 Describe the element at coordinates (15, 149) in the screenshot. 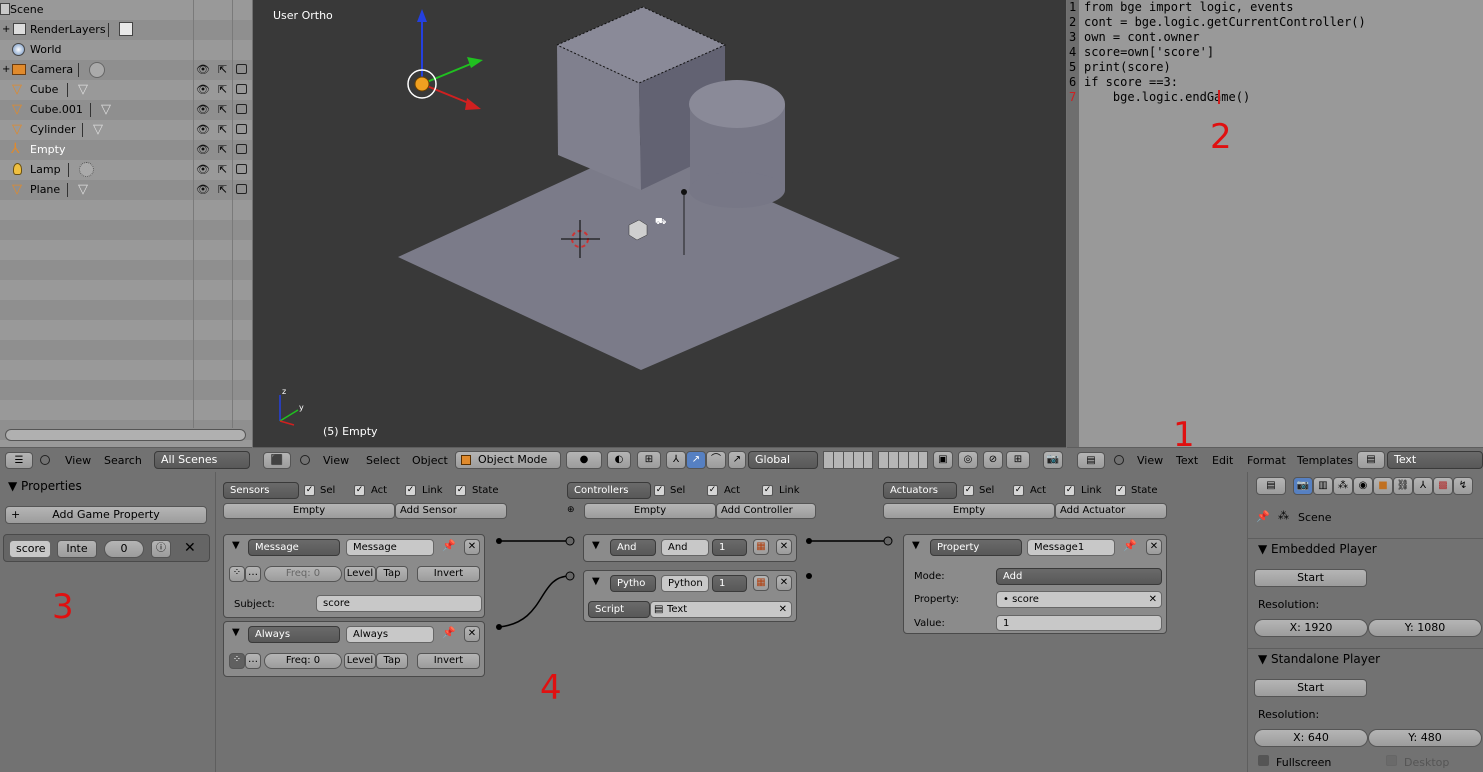

I see `empty-icon: ⅄` at that location.